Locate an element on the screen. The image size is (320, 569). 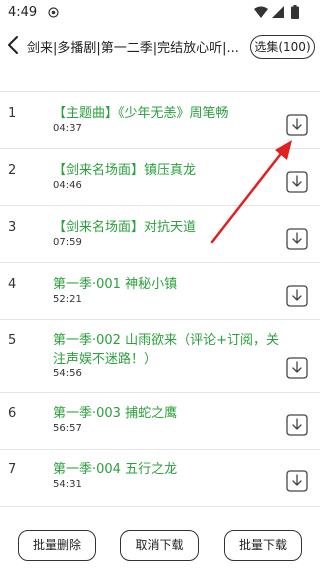
episode-duration: 54:31 is located at coordinates (67, 484).